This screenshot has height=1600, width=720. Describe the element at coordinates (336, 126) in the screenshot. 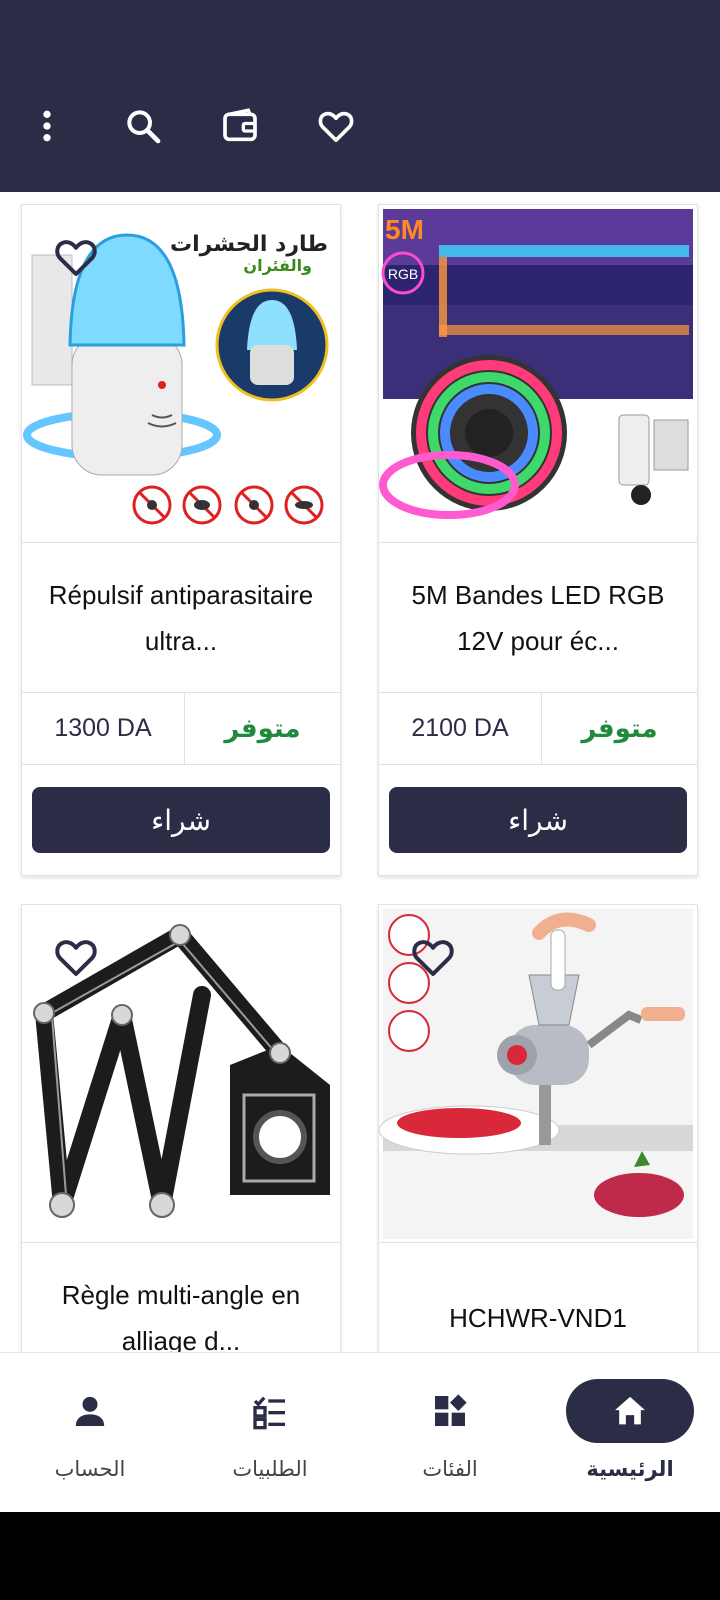

I see `heart-icon` at that location.